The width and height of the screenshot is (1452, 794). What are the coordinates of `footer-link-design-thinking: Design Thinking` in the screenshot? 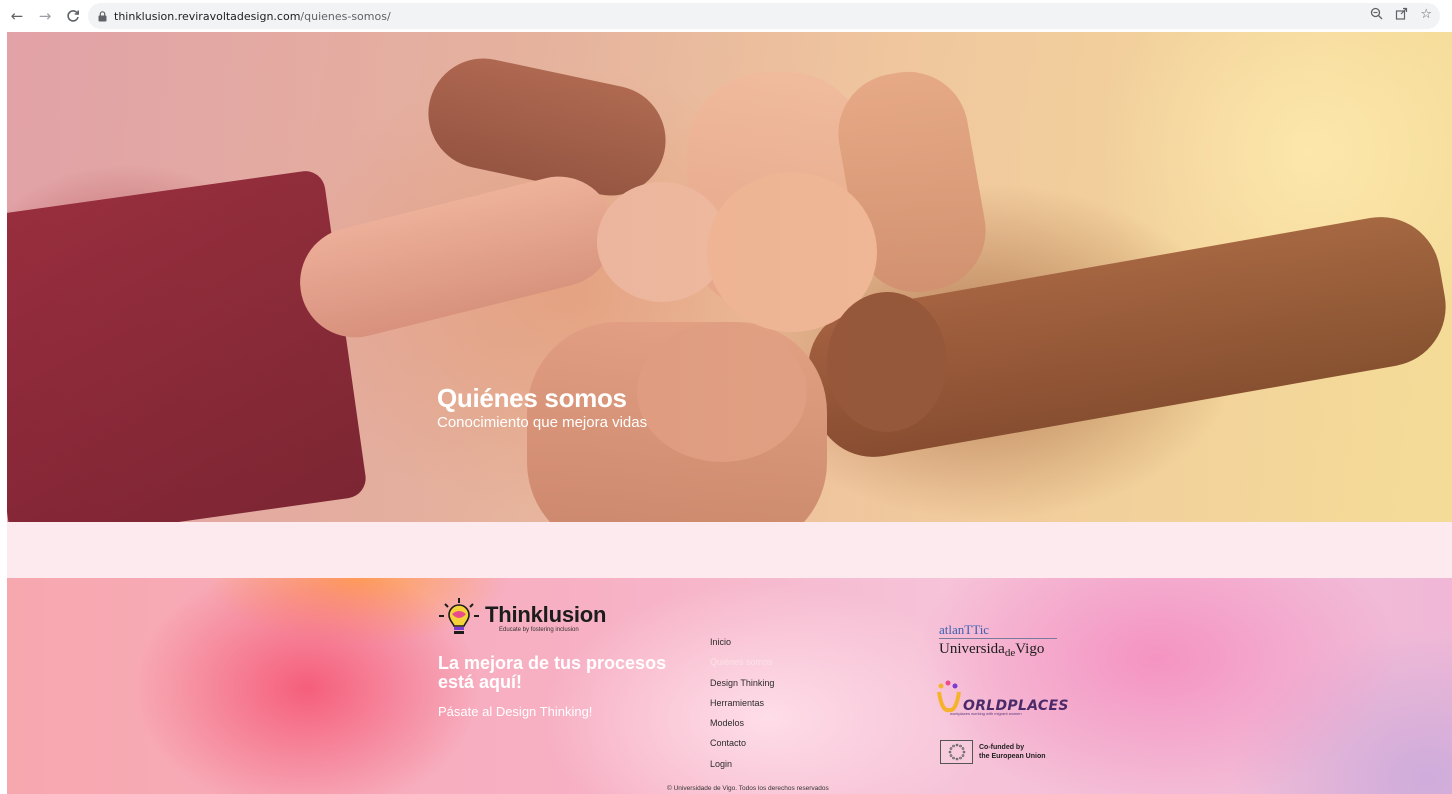 It's located at (742, 683).